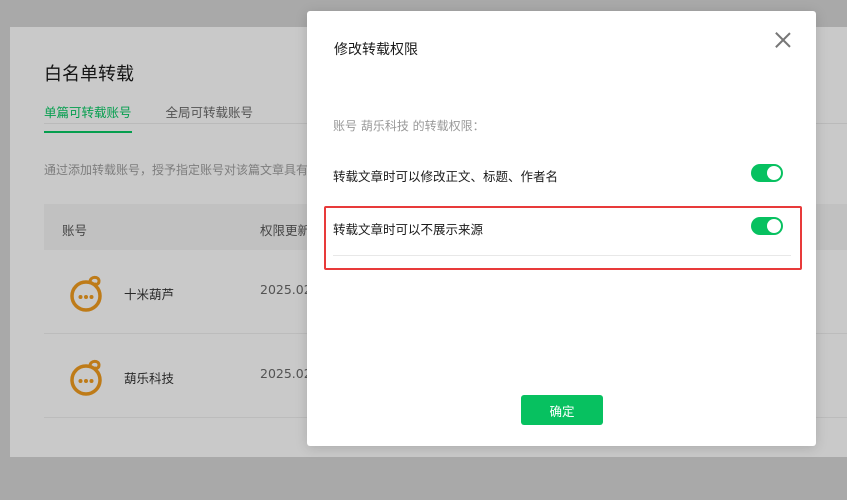 The image size is (847, 500). Describe the element at coordinates (562, 175) in the screenshot. I see `setting-modify-content: 转载文章时可以修改正文、标题、作者名` at that location.